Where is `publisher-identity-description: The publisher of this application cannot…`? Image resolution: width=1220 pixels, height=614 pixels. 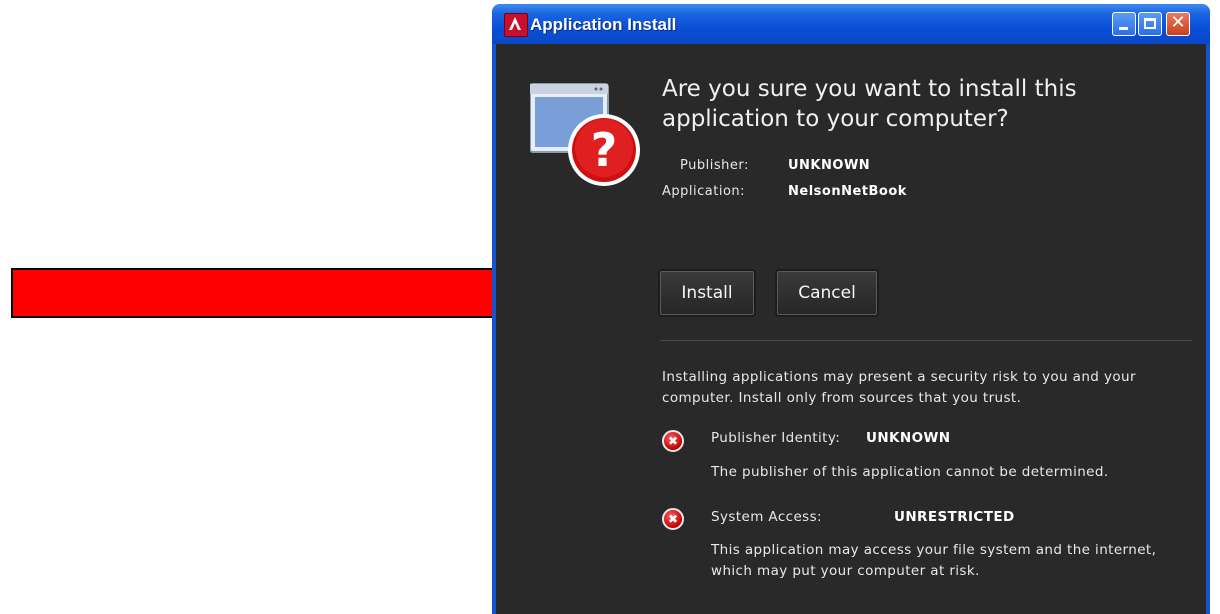 publisher-identity-description: The publisher of this application cannot… is located at coordinates (910, 472).